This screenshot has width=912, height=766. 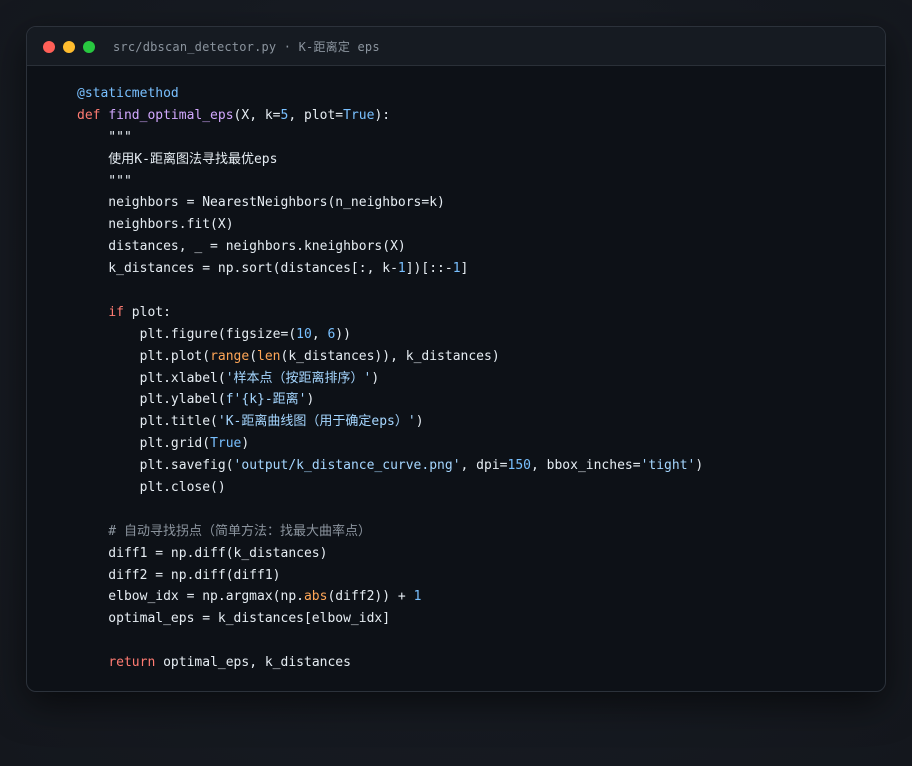 What do you see at coordinates (382, 115) in the screenshot?
I see `code-token: ):` at bounding box center [382, 115].